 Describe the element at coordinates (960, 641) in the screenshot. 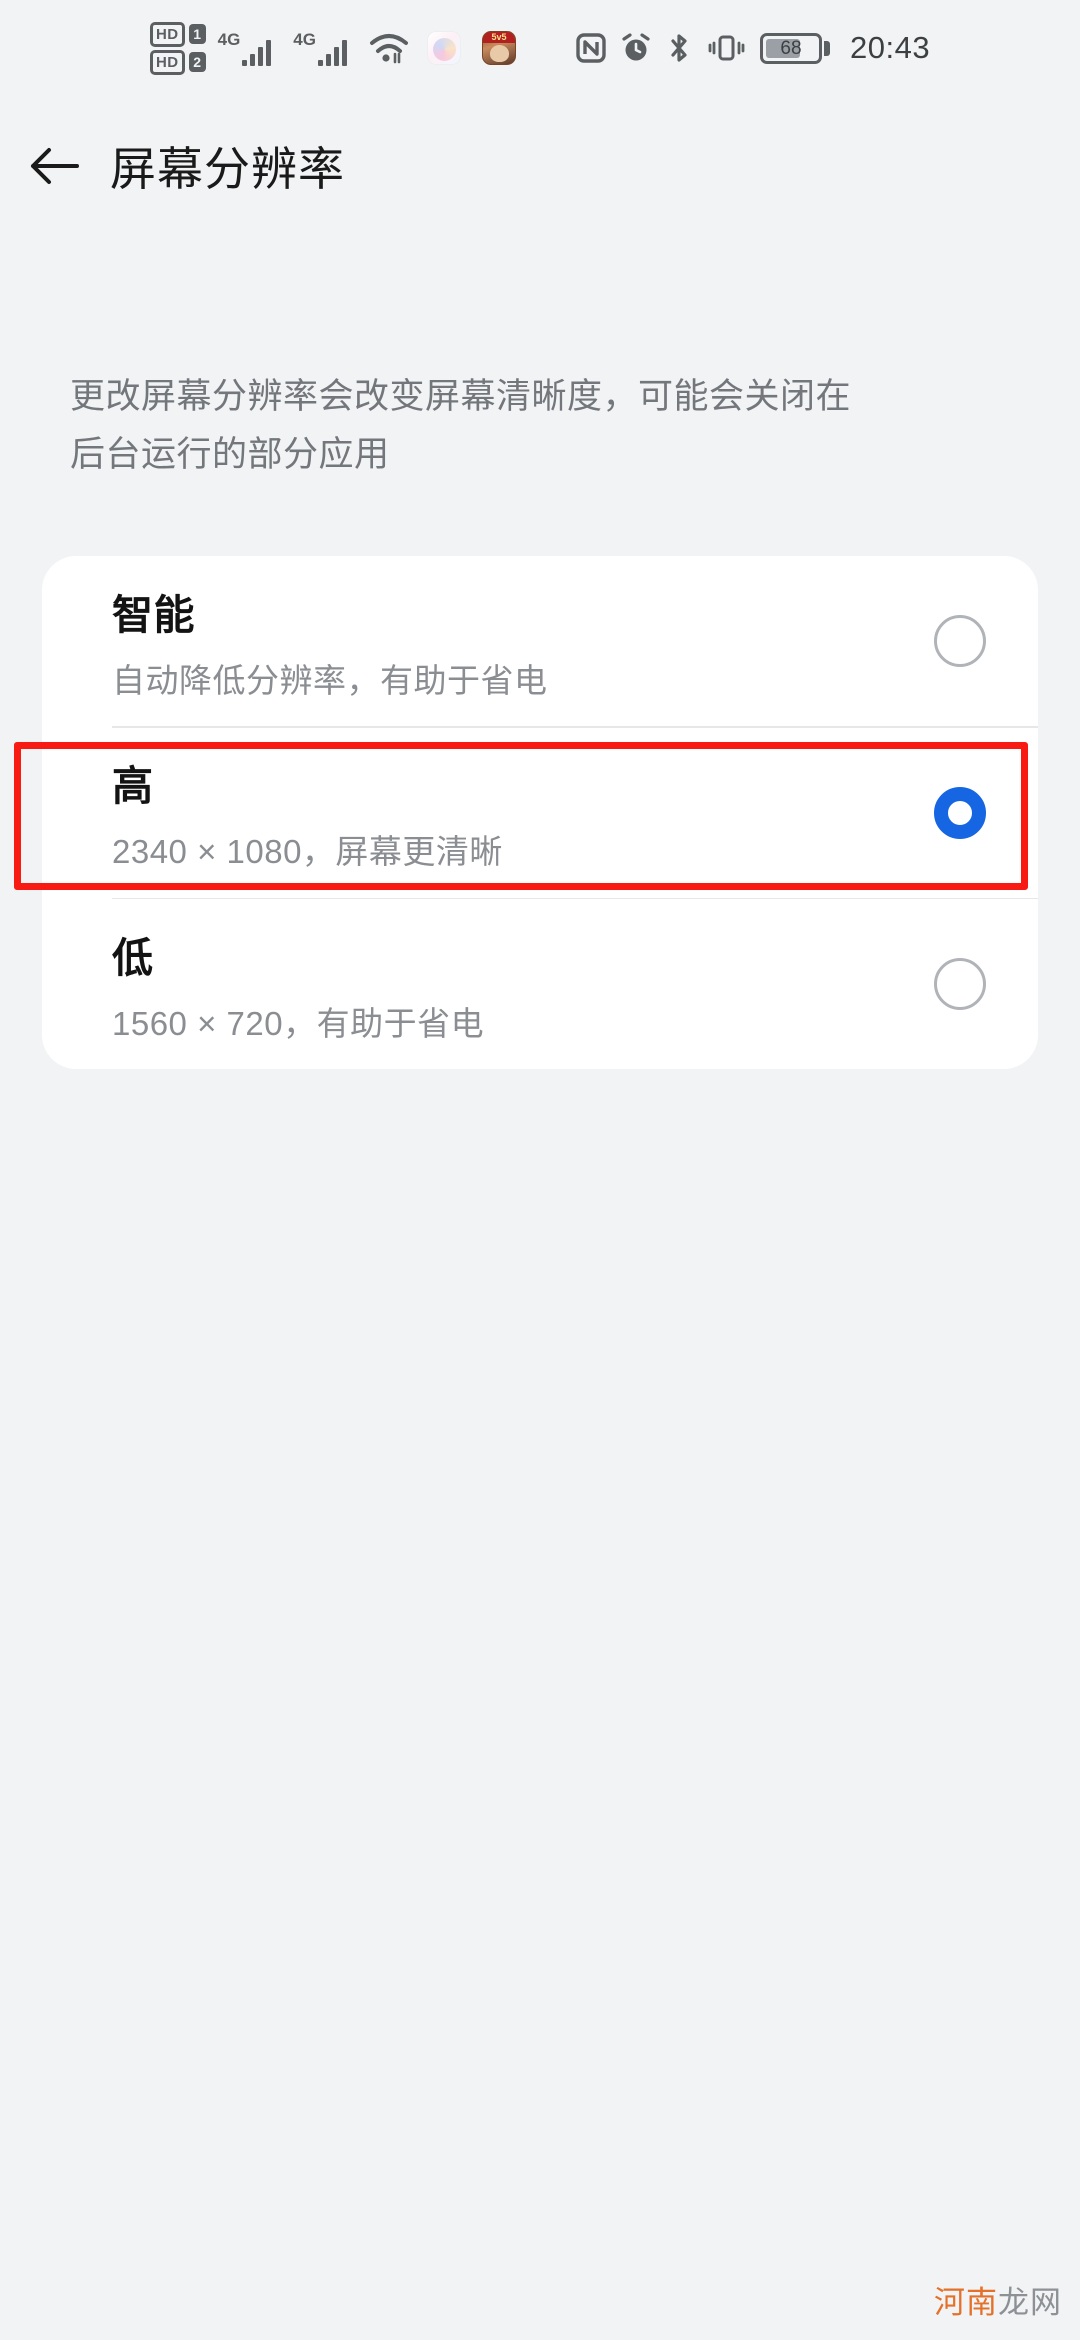

I see `radio-button-smart` at that location.